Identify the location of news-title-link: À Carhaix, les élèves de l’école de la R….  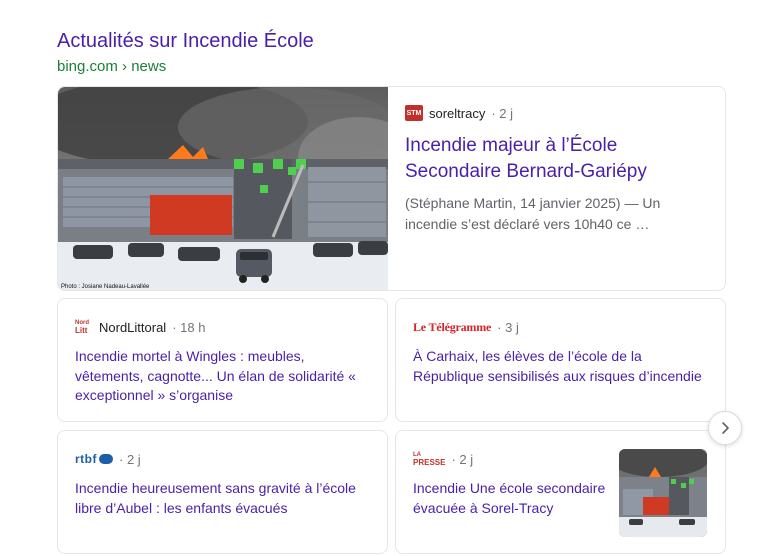
(561, 366).